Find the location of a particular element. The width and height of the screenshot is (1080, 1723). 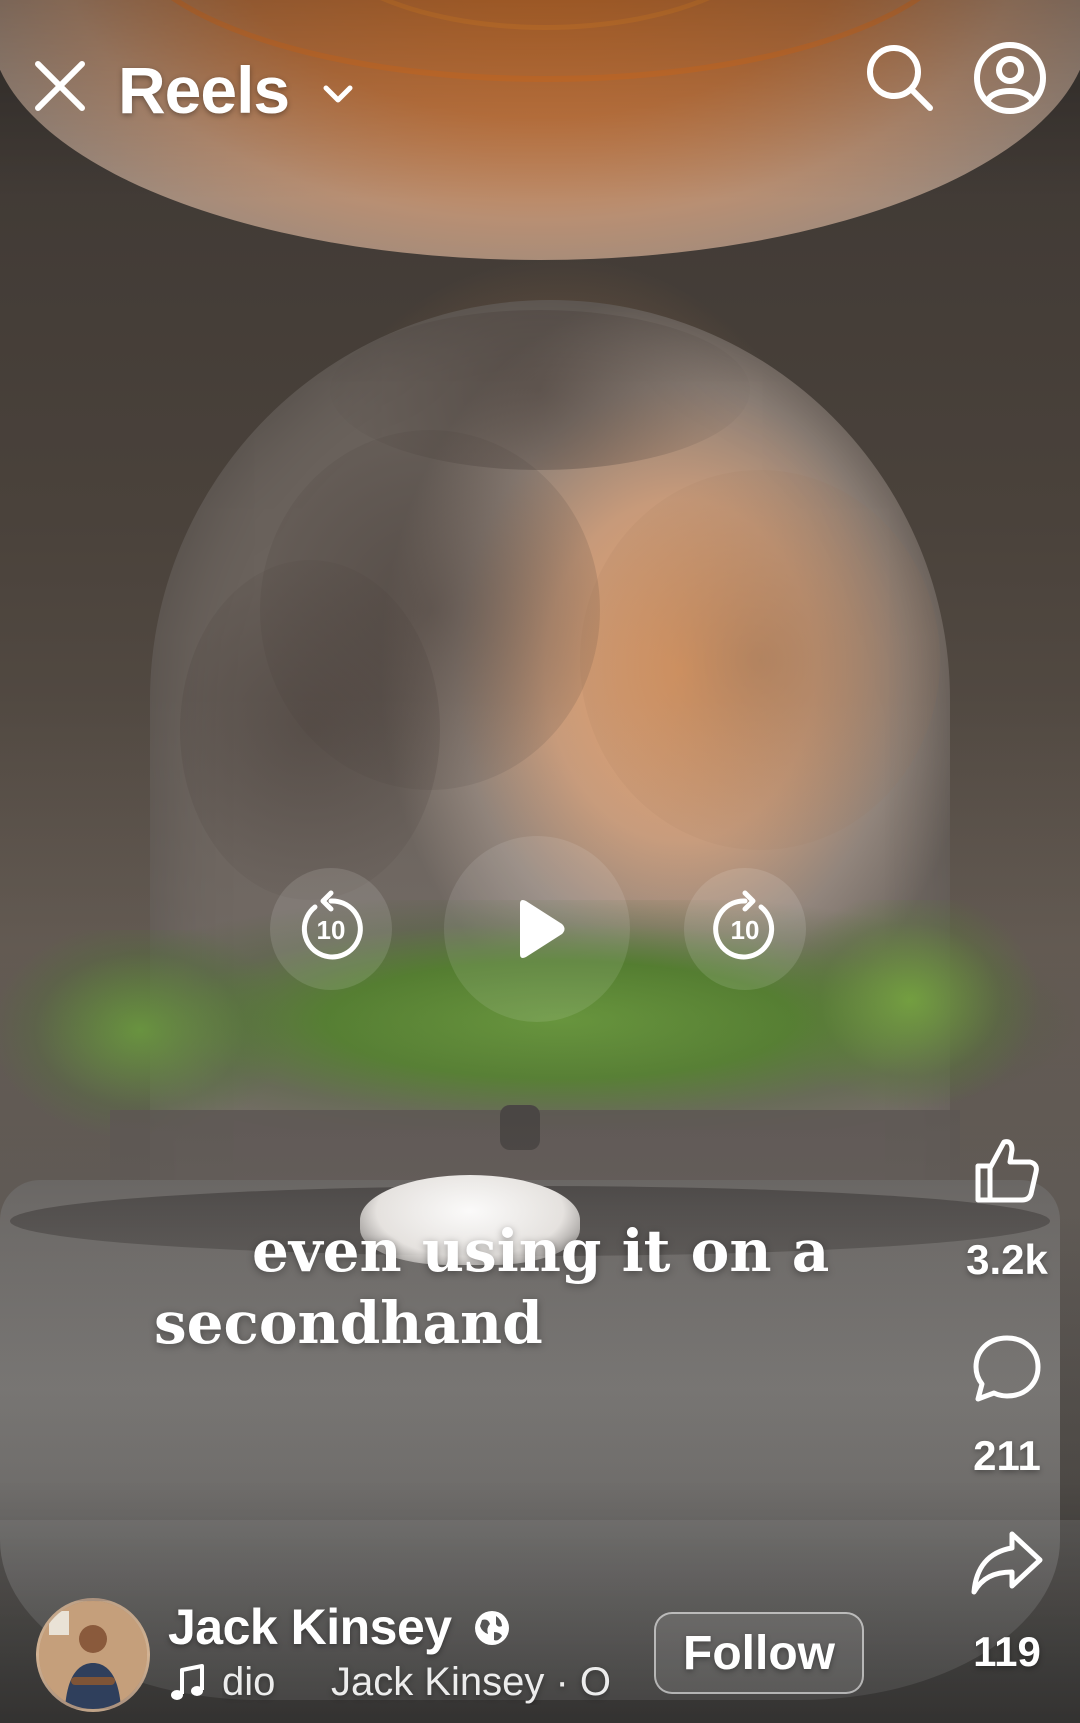

forward-10-icon: 10 is located at coordinates (744, 925).